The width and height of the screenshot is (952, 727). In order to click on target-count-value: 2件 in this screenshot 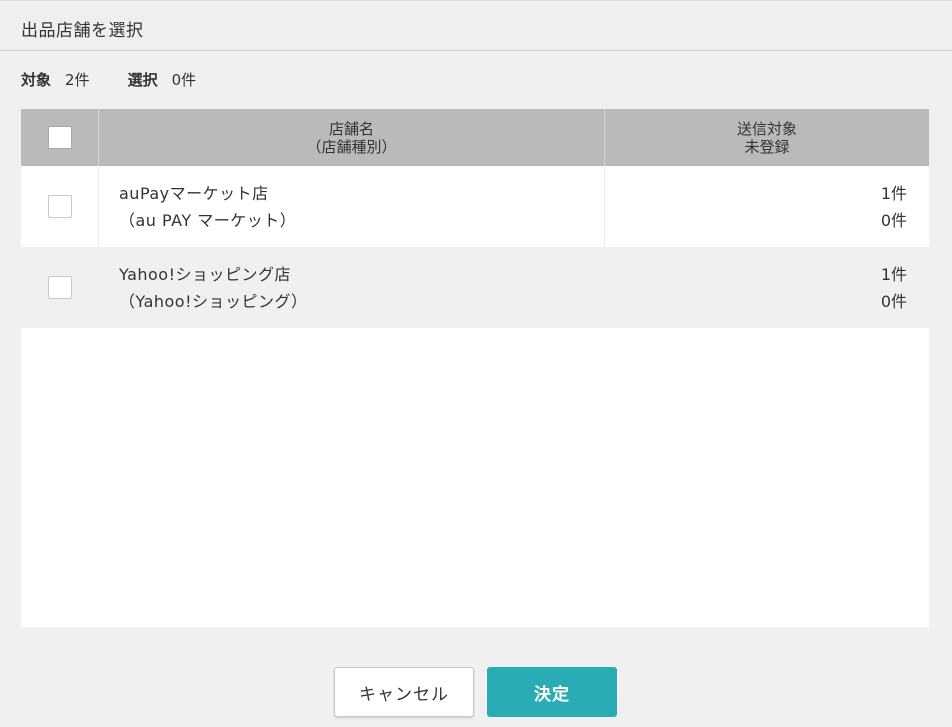, I will do `click(77, 80)`.